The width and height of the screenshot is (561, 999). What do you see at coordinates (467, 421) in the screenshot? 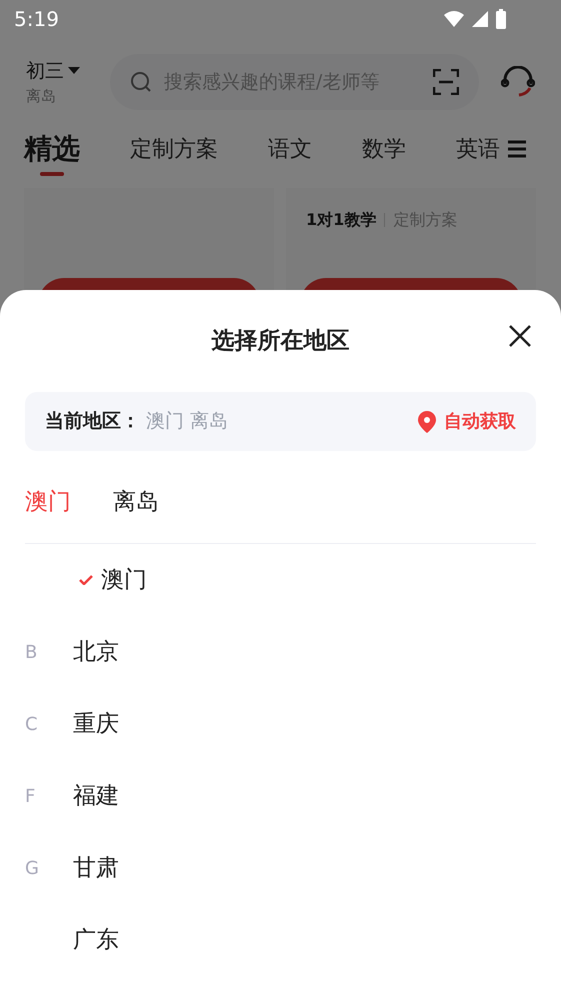
I see `auto-locate-button: 自动获取` at bounding box center [467, 421].